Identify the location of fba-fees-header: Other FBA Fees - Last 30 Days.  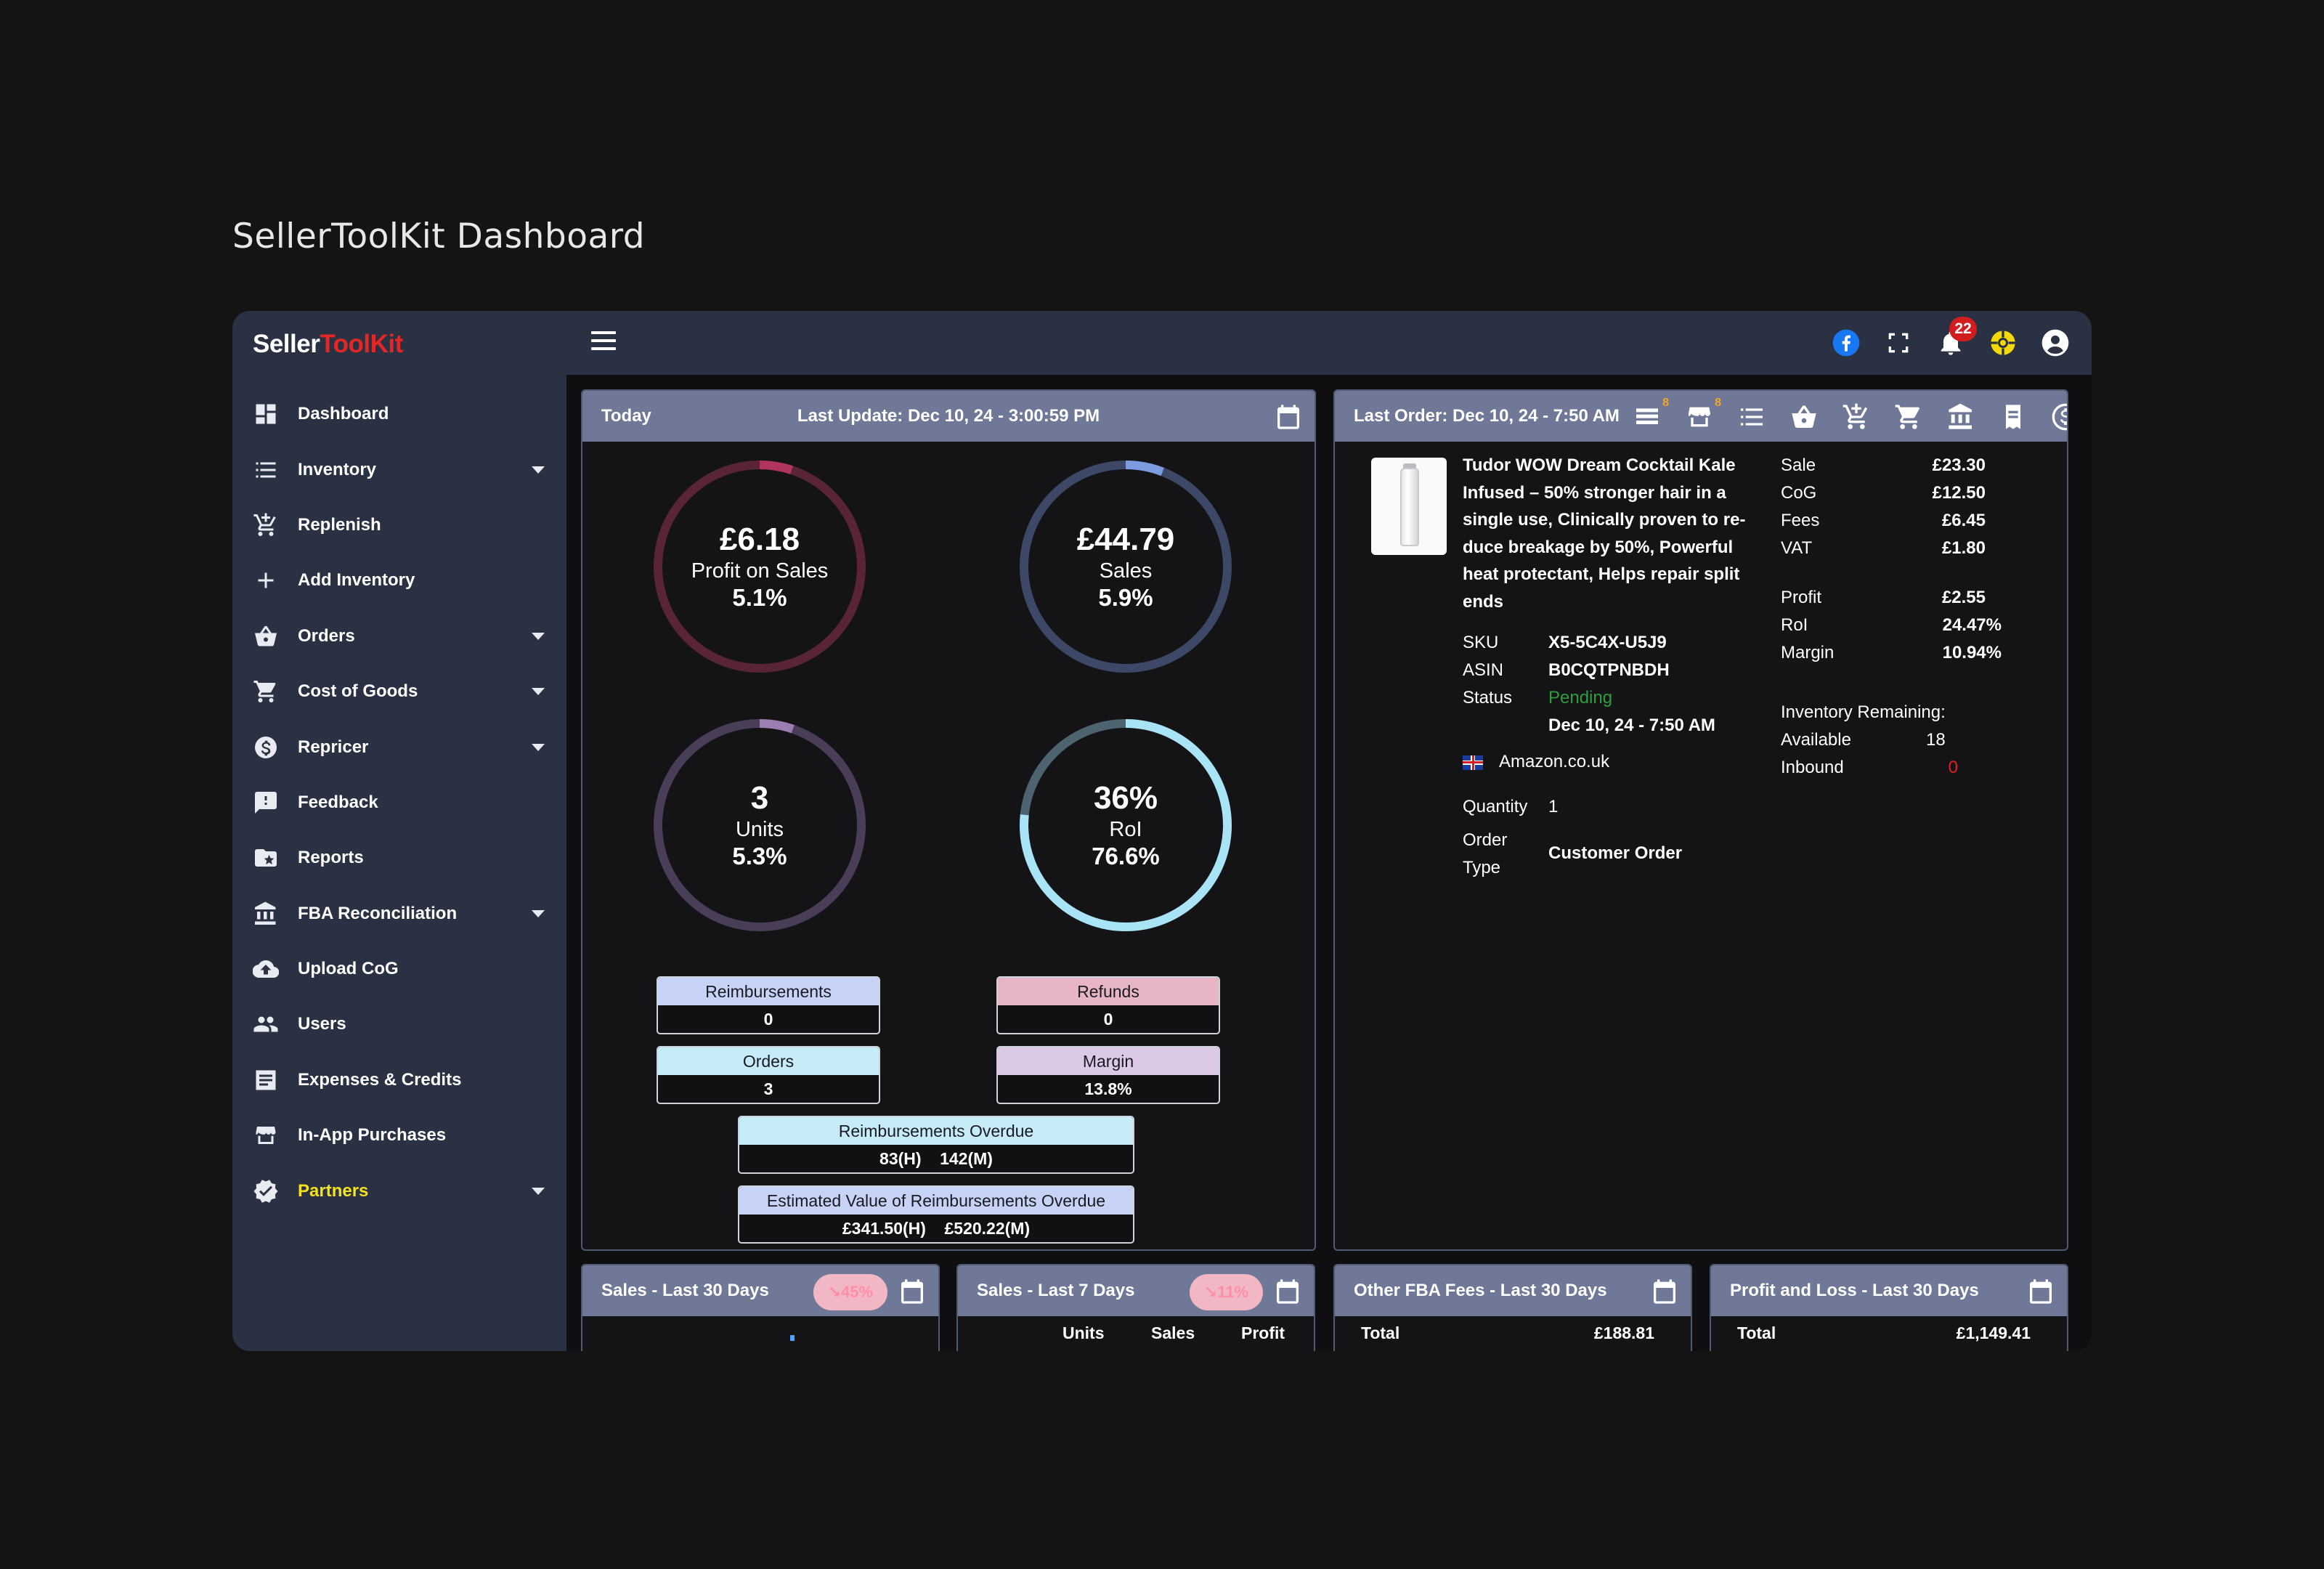
(1513, 1290).